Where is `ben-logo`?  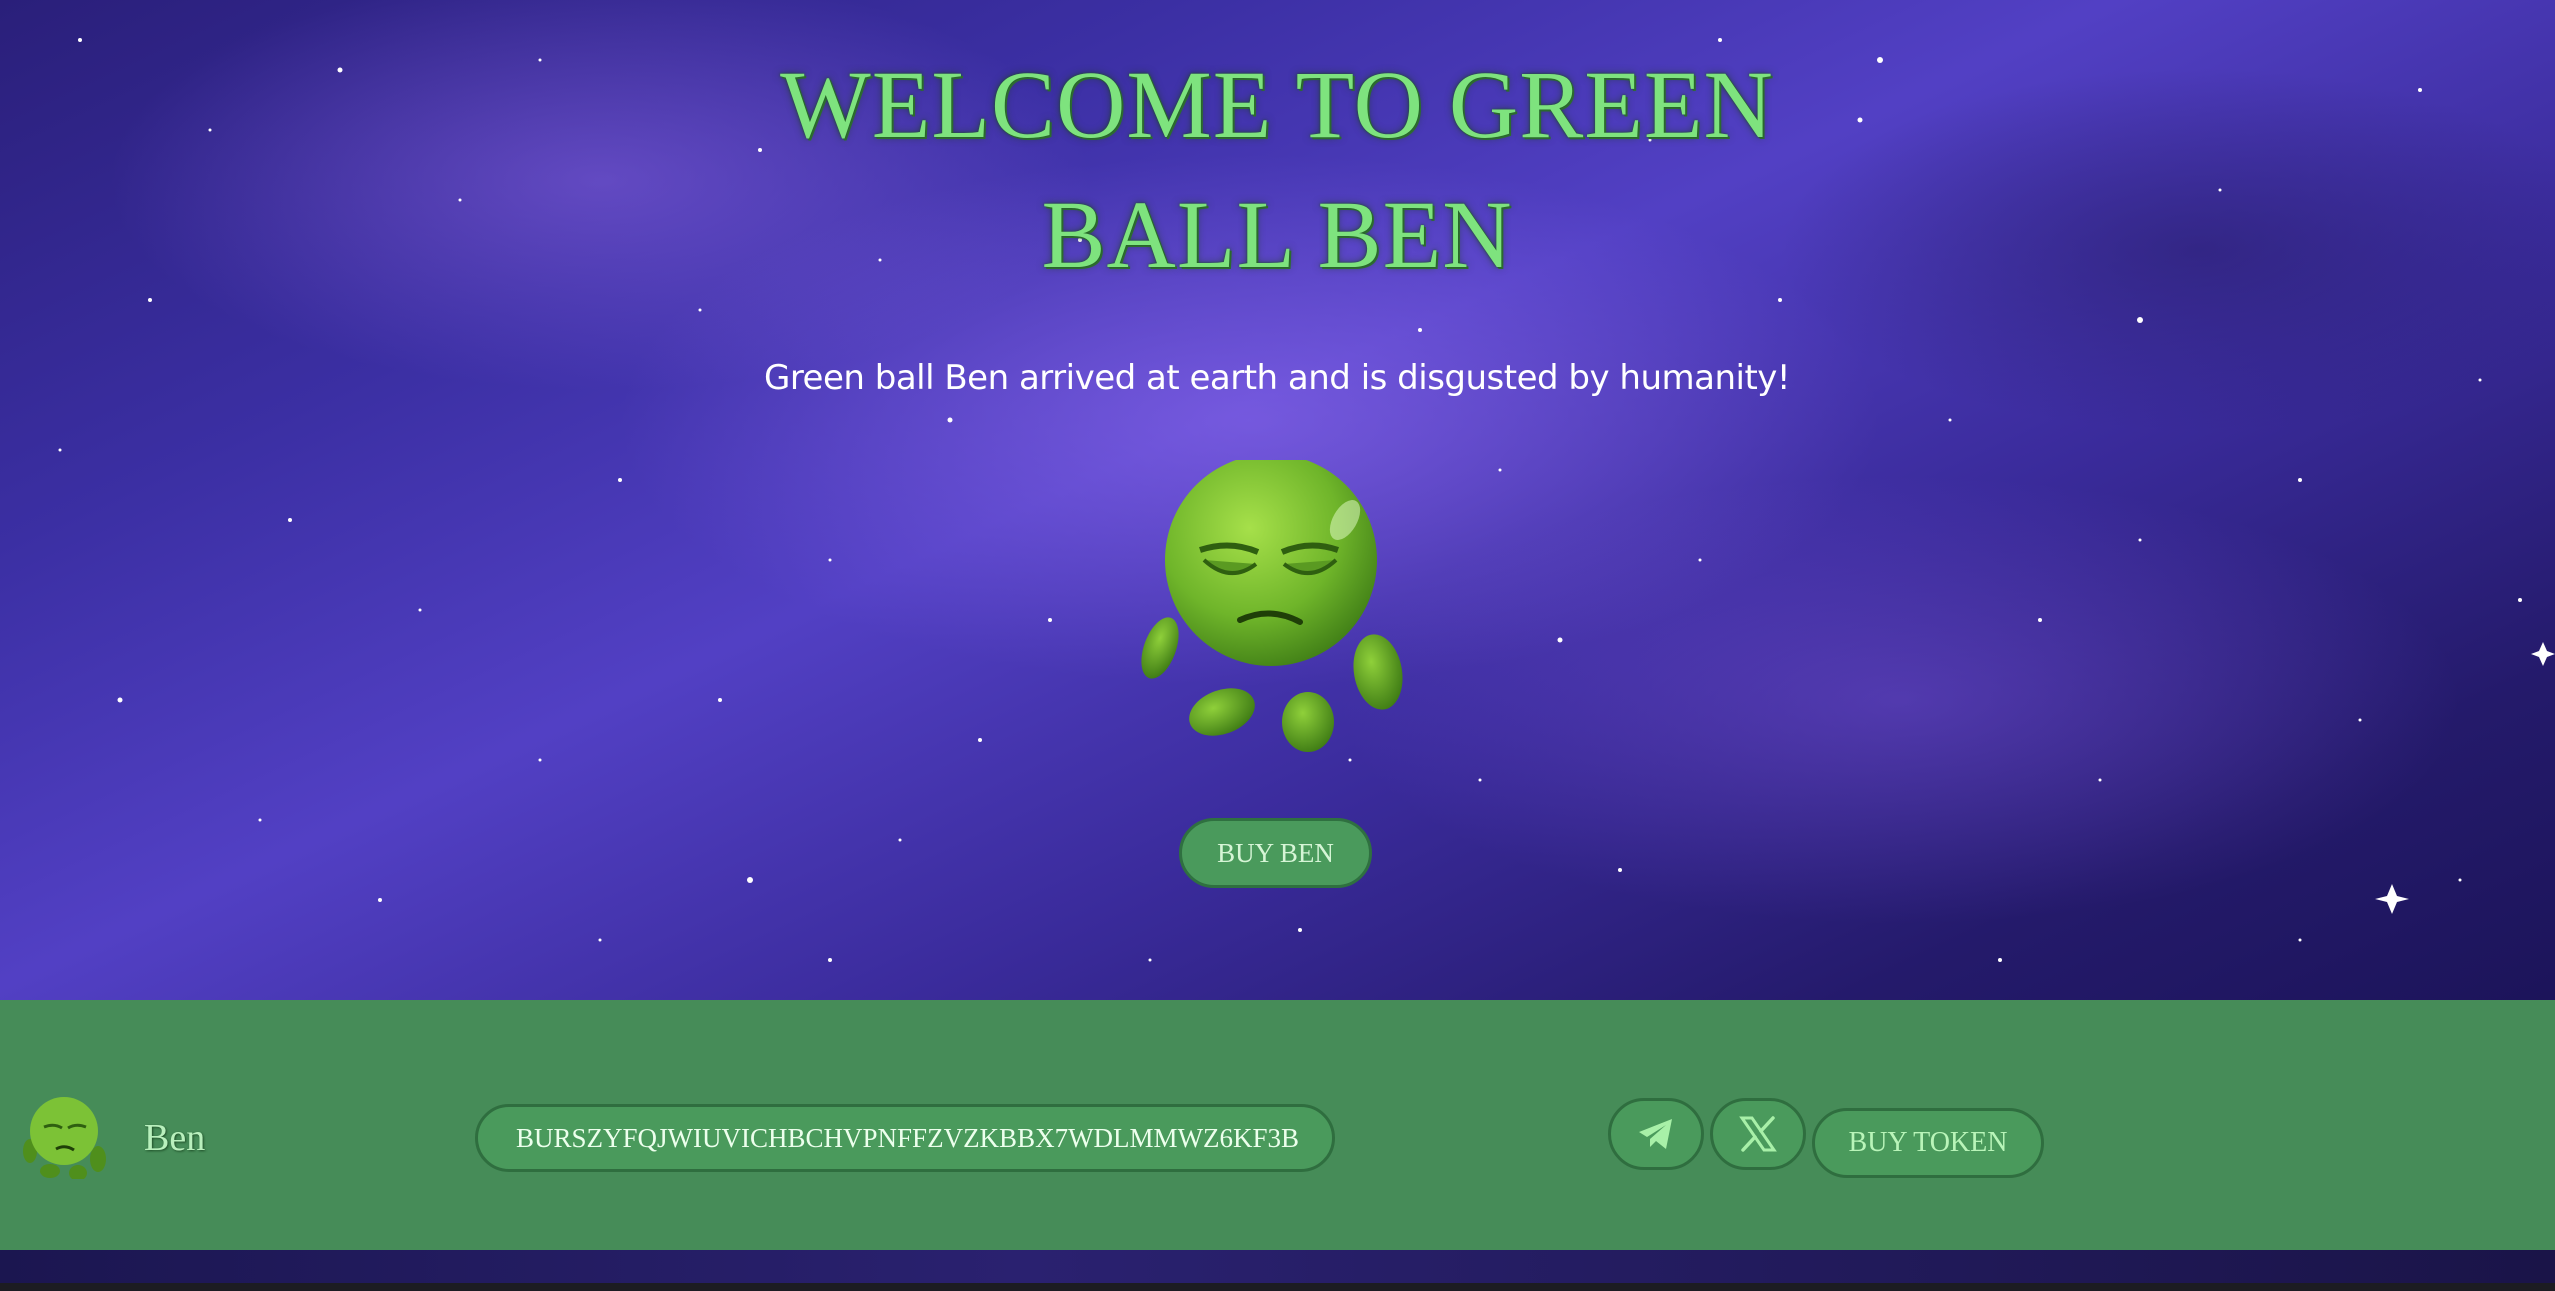 ben-logo is located at coordinates (64, 1138).